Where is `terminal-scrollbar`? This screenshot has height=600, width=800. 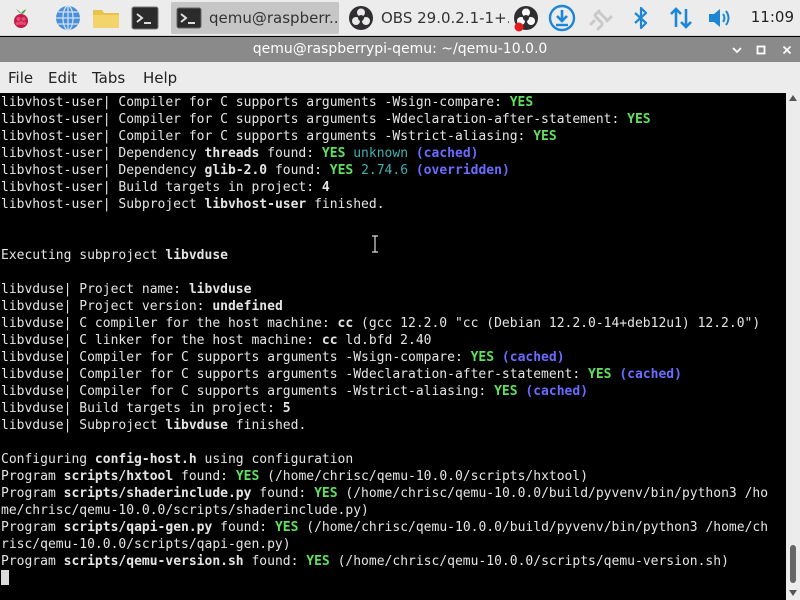 terminal-scrollbar is located at coordinates (793, 346).